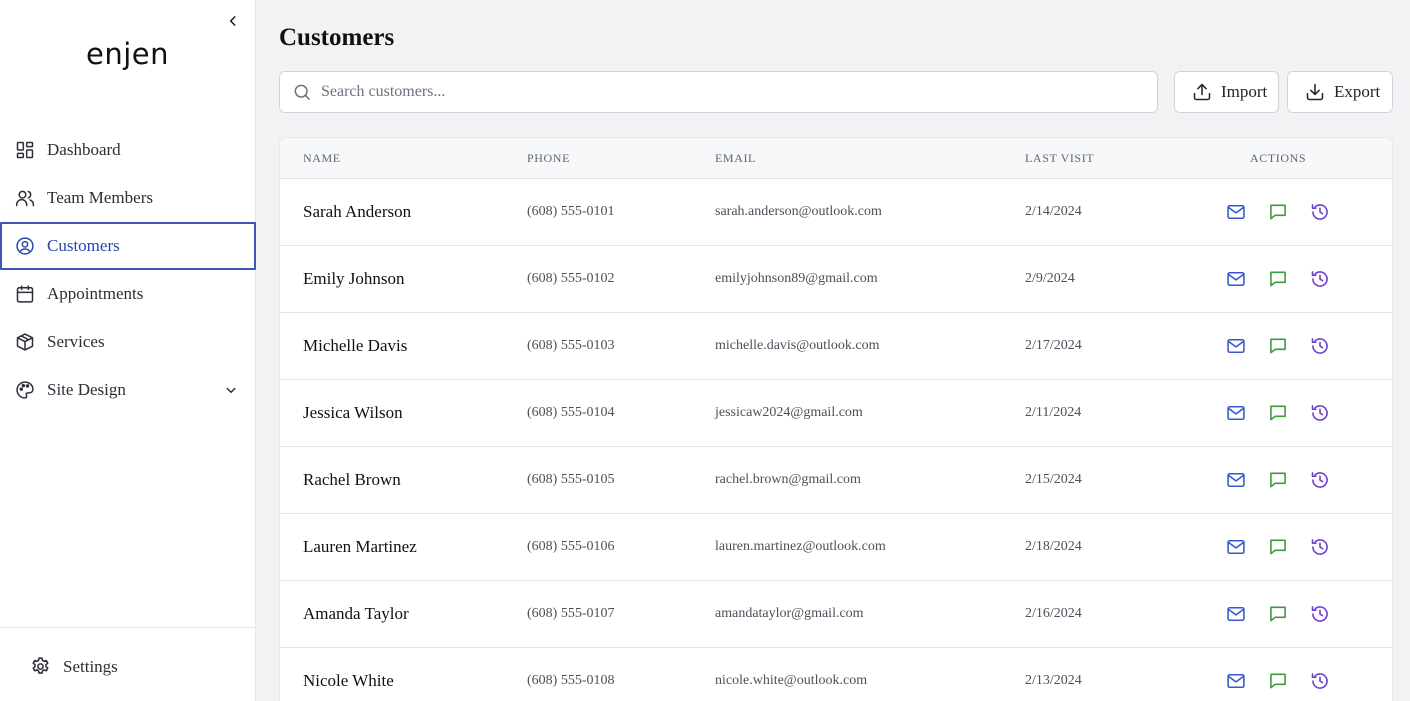 The height and width of the screenshot is (701, 1410). What do you see at coordinates (354, 279) in the screenshot?
I see `customer-name: Emily Johnson` at bounding box center [354, 279].